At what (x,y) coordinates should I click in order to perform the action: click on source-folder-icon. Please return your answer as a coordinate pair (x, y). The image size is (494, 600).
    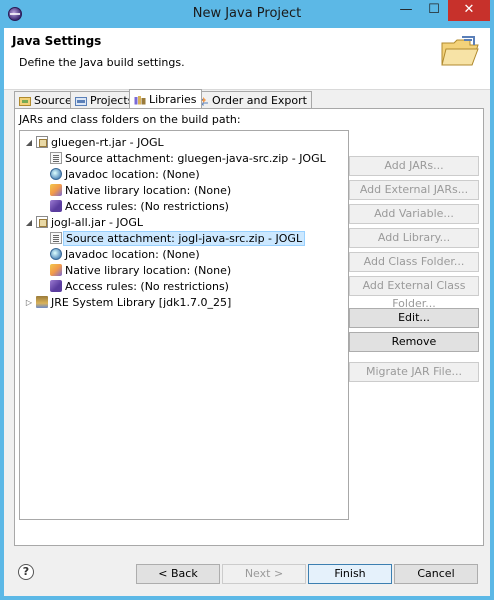
    Looking at the image, I should click on (25, 101).